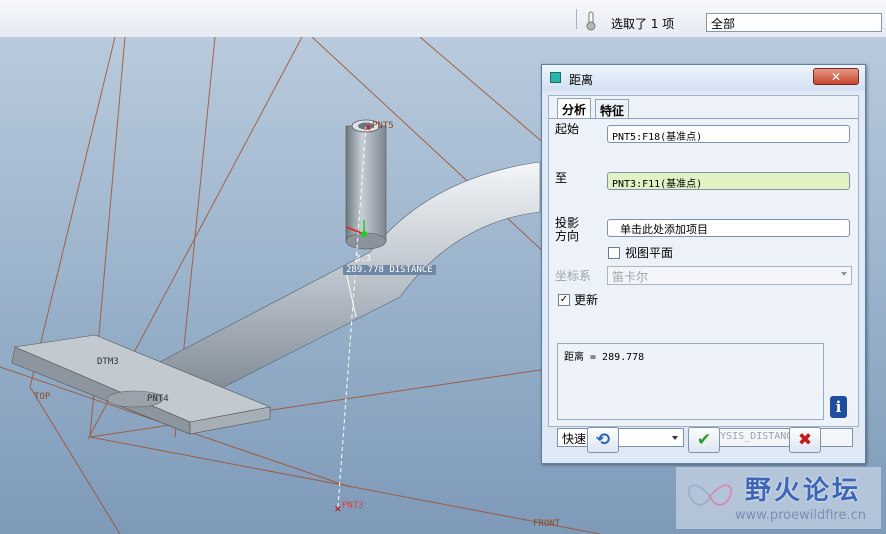  I want to click on dialog-icon, so click(555, 77).